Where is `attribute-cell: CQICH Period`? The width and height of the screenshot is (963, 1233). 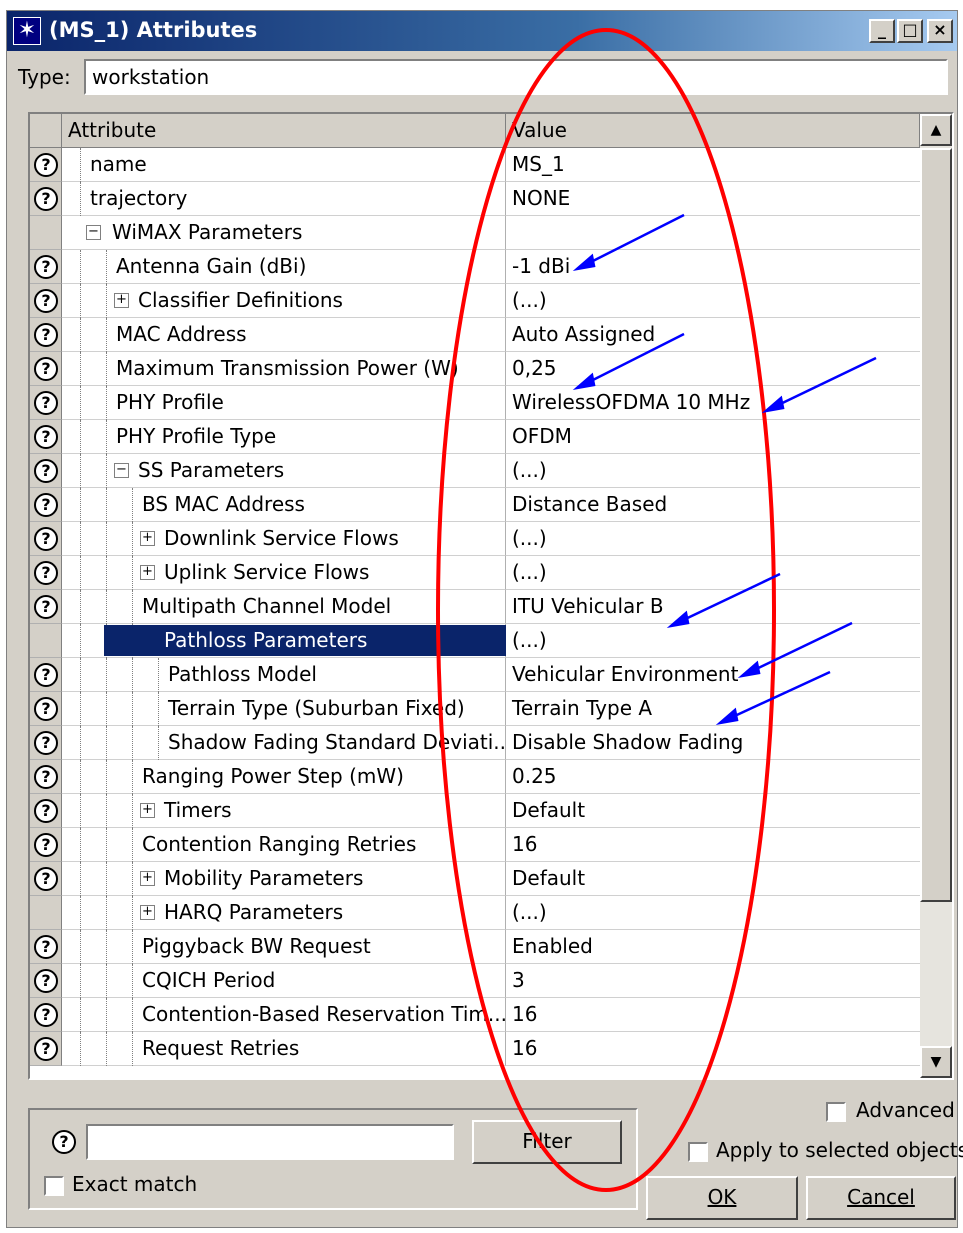
attribute-cell: CQICH Period is located at coordinates (284, 981).